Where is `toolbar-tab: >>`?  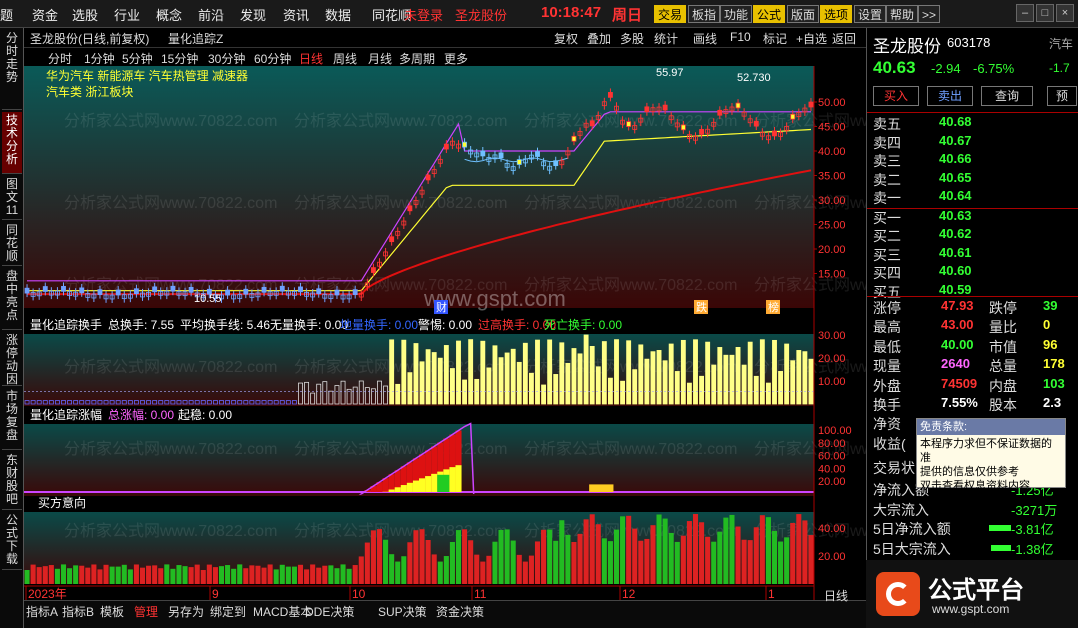
toolbar-tab: >> is located at coordinates (929, 14).